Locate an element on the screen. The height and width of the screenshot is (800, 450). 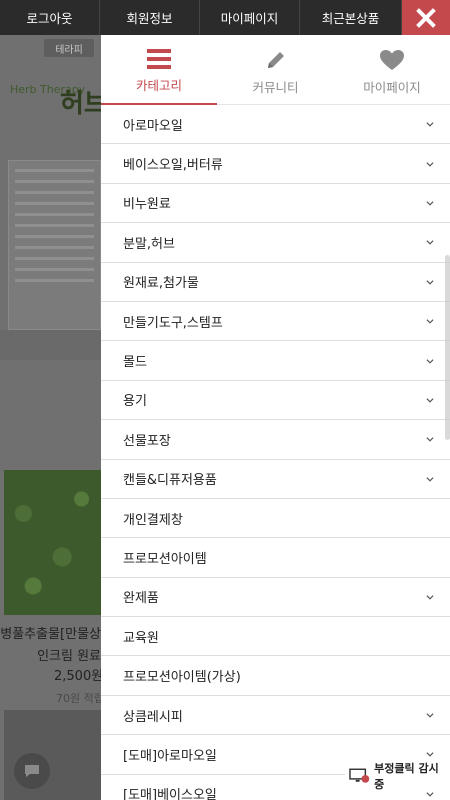
close-button is located at coordinates (426, 17).